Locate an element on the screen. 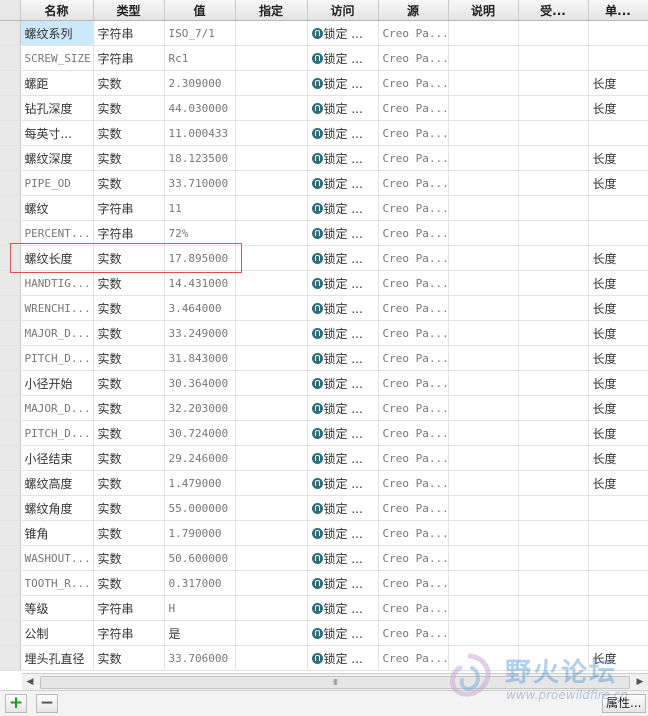  cell-value: 11 is located at coordinates (200, 208).